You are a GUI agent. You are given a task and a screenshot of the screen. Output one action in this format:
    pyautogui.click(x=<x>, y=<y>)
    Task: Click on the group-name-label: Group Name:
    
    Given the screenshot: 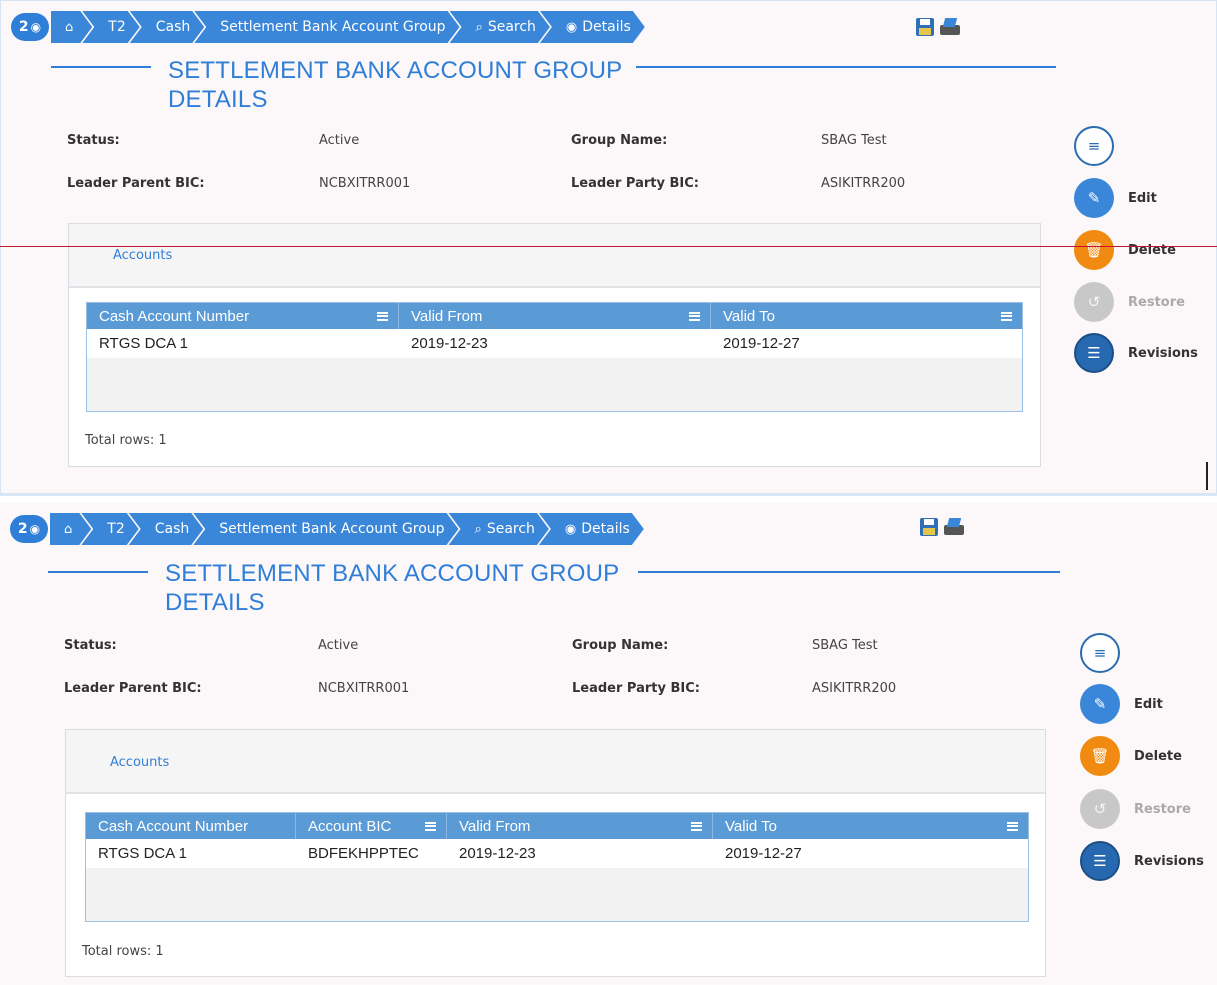 What is the action you would take?
    pyautogui.click(x=620, y=645)
    